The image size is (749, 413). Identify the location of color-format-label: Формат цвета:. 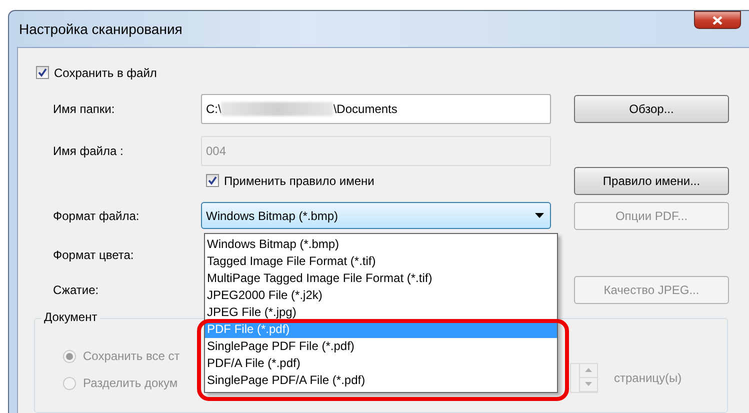
(93, 255).